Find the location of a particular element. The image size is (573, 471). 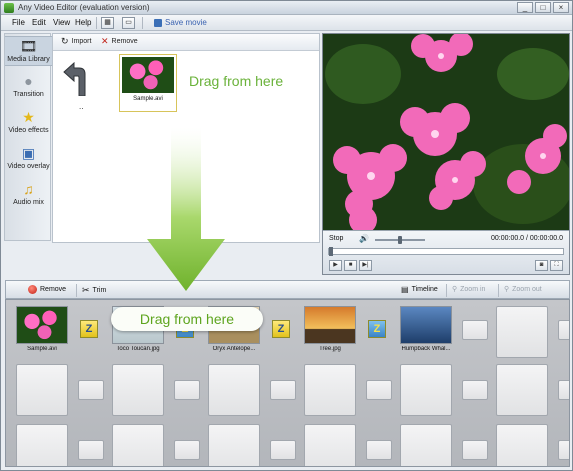

import-button: ↻ Import is located at coordinates (76, 41).